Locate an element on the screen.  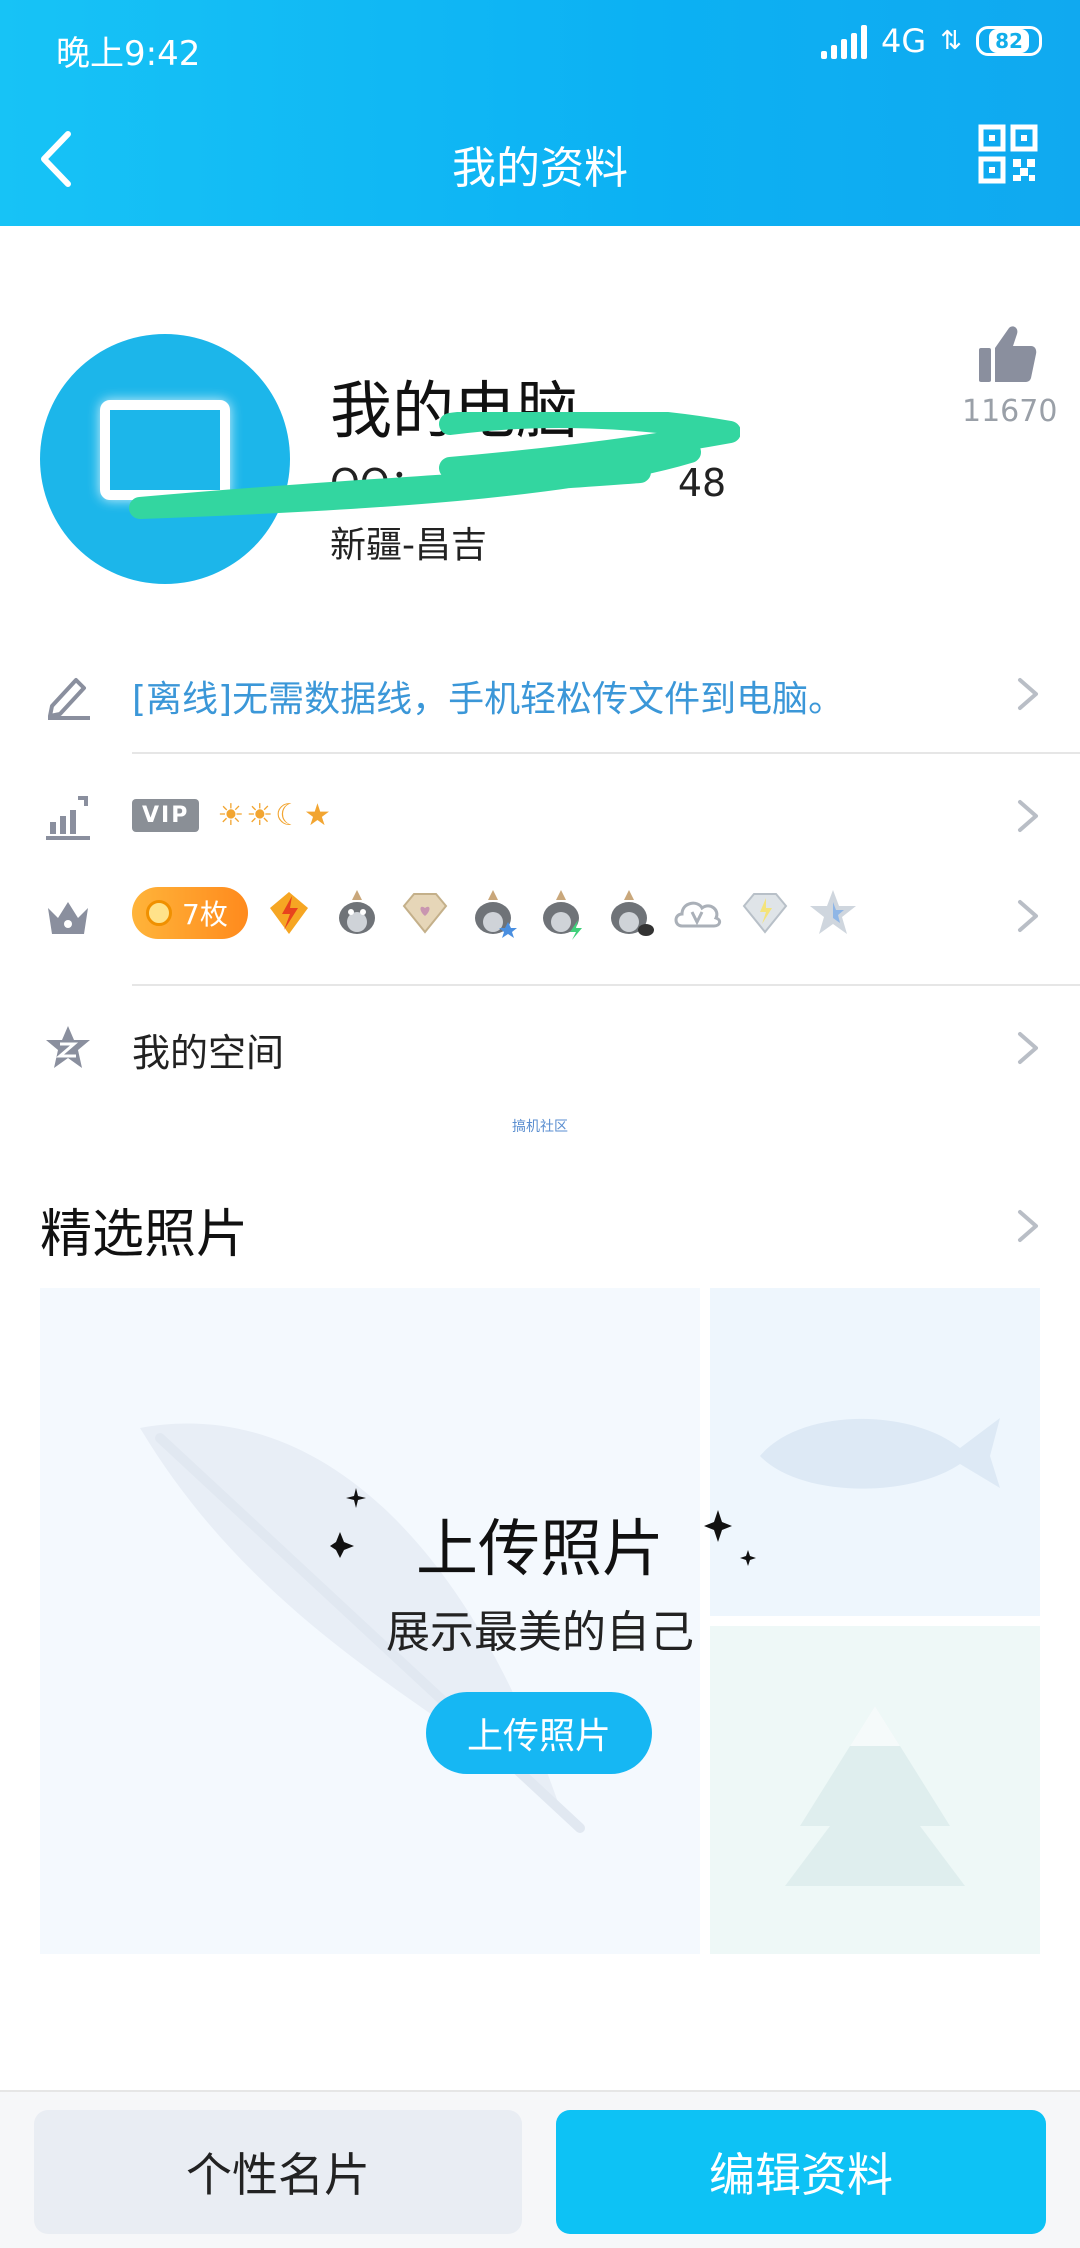
diamond-bolt-medal-icon is located at coordinates (765, 913).